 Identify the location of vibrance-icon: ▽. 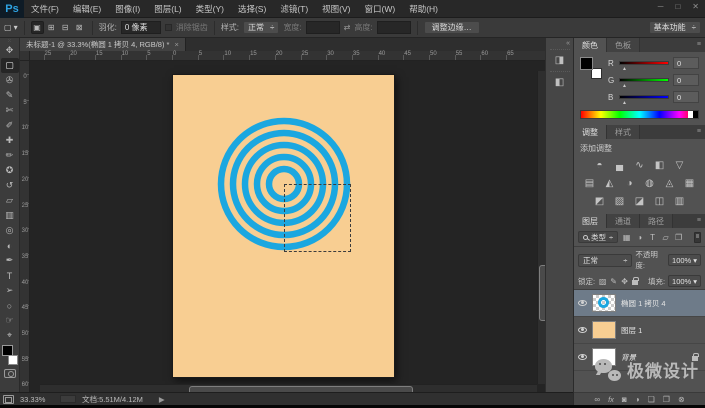
(679, 165).